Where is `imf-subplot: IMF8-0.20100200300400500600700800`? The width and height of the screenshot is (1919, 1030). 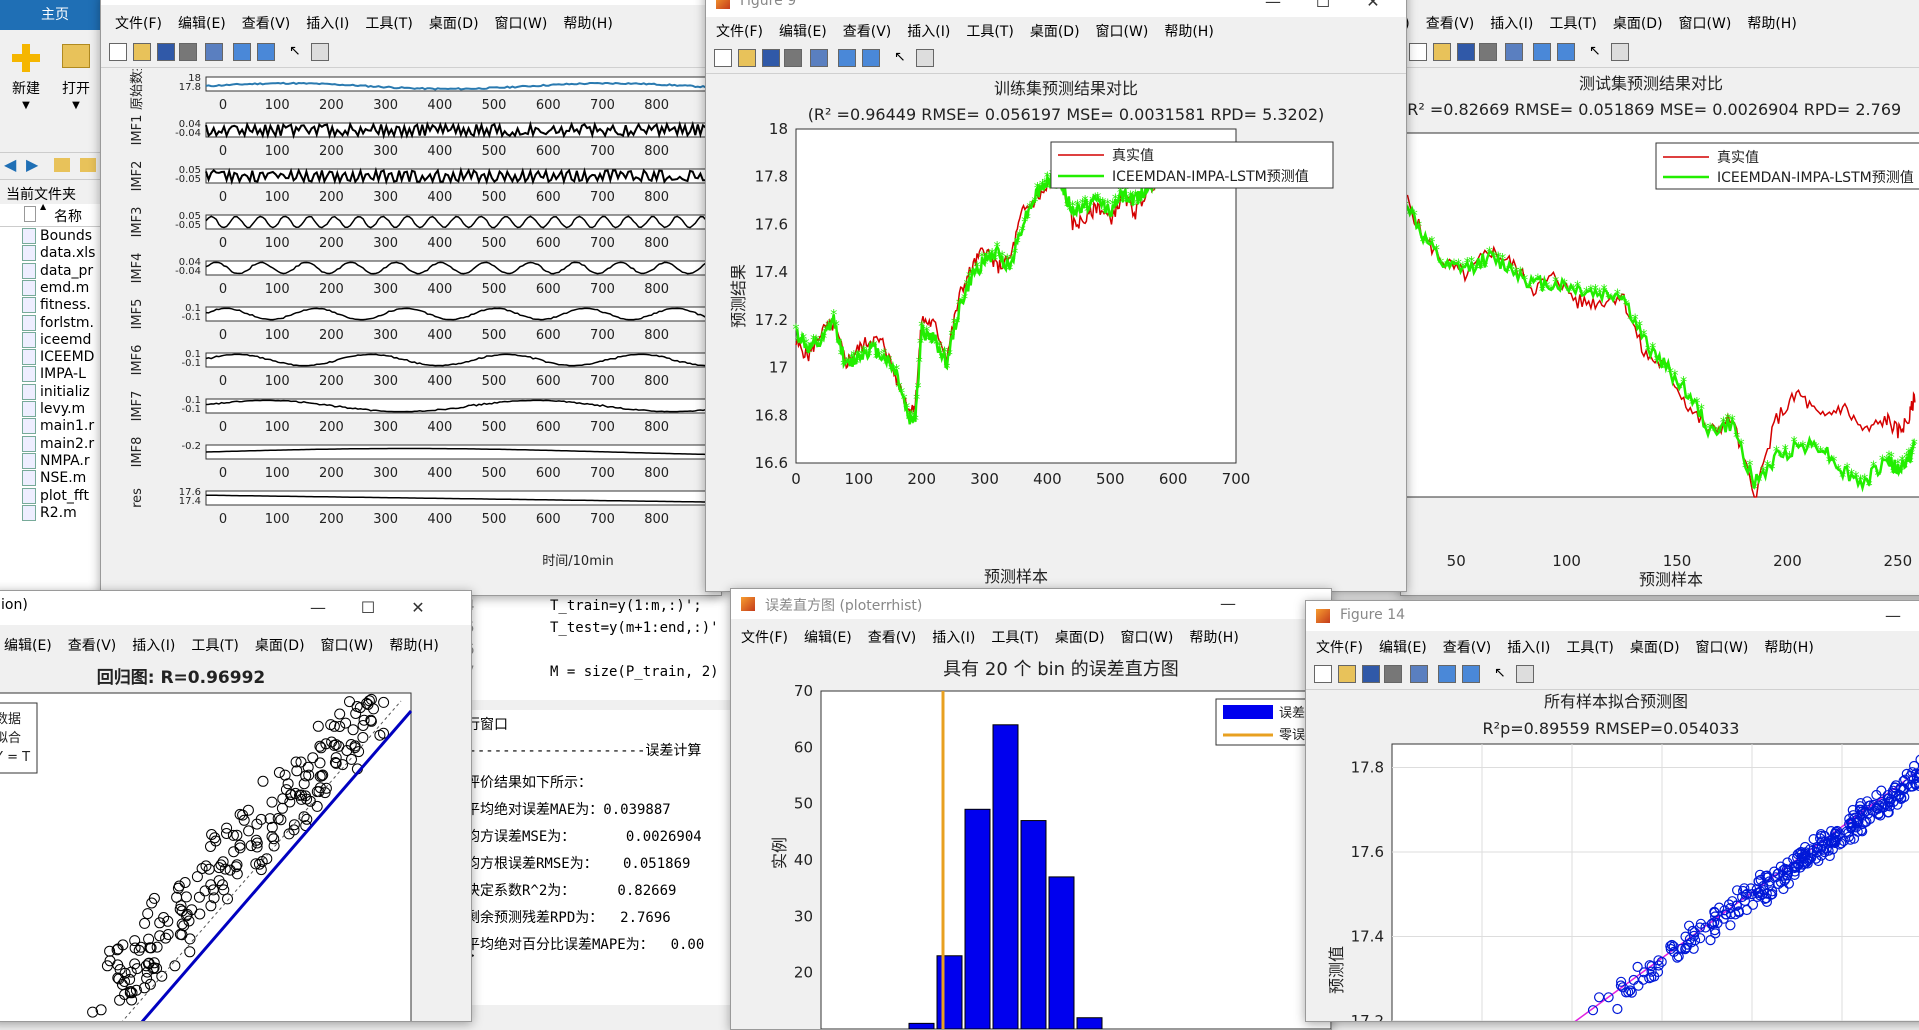 imf-subplot: IMF8-0.20100200300400500600700800 is located at coordinates (425, 459).